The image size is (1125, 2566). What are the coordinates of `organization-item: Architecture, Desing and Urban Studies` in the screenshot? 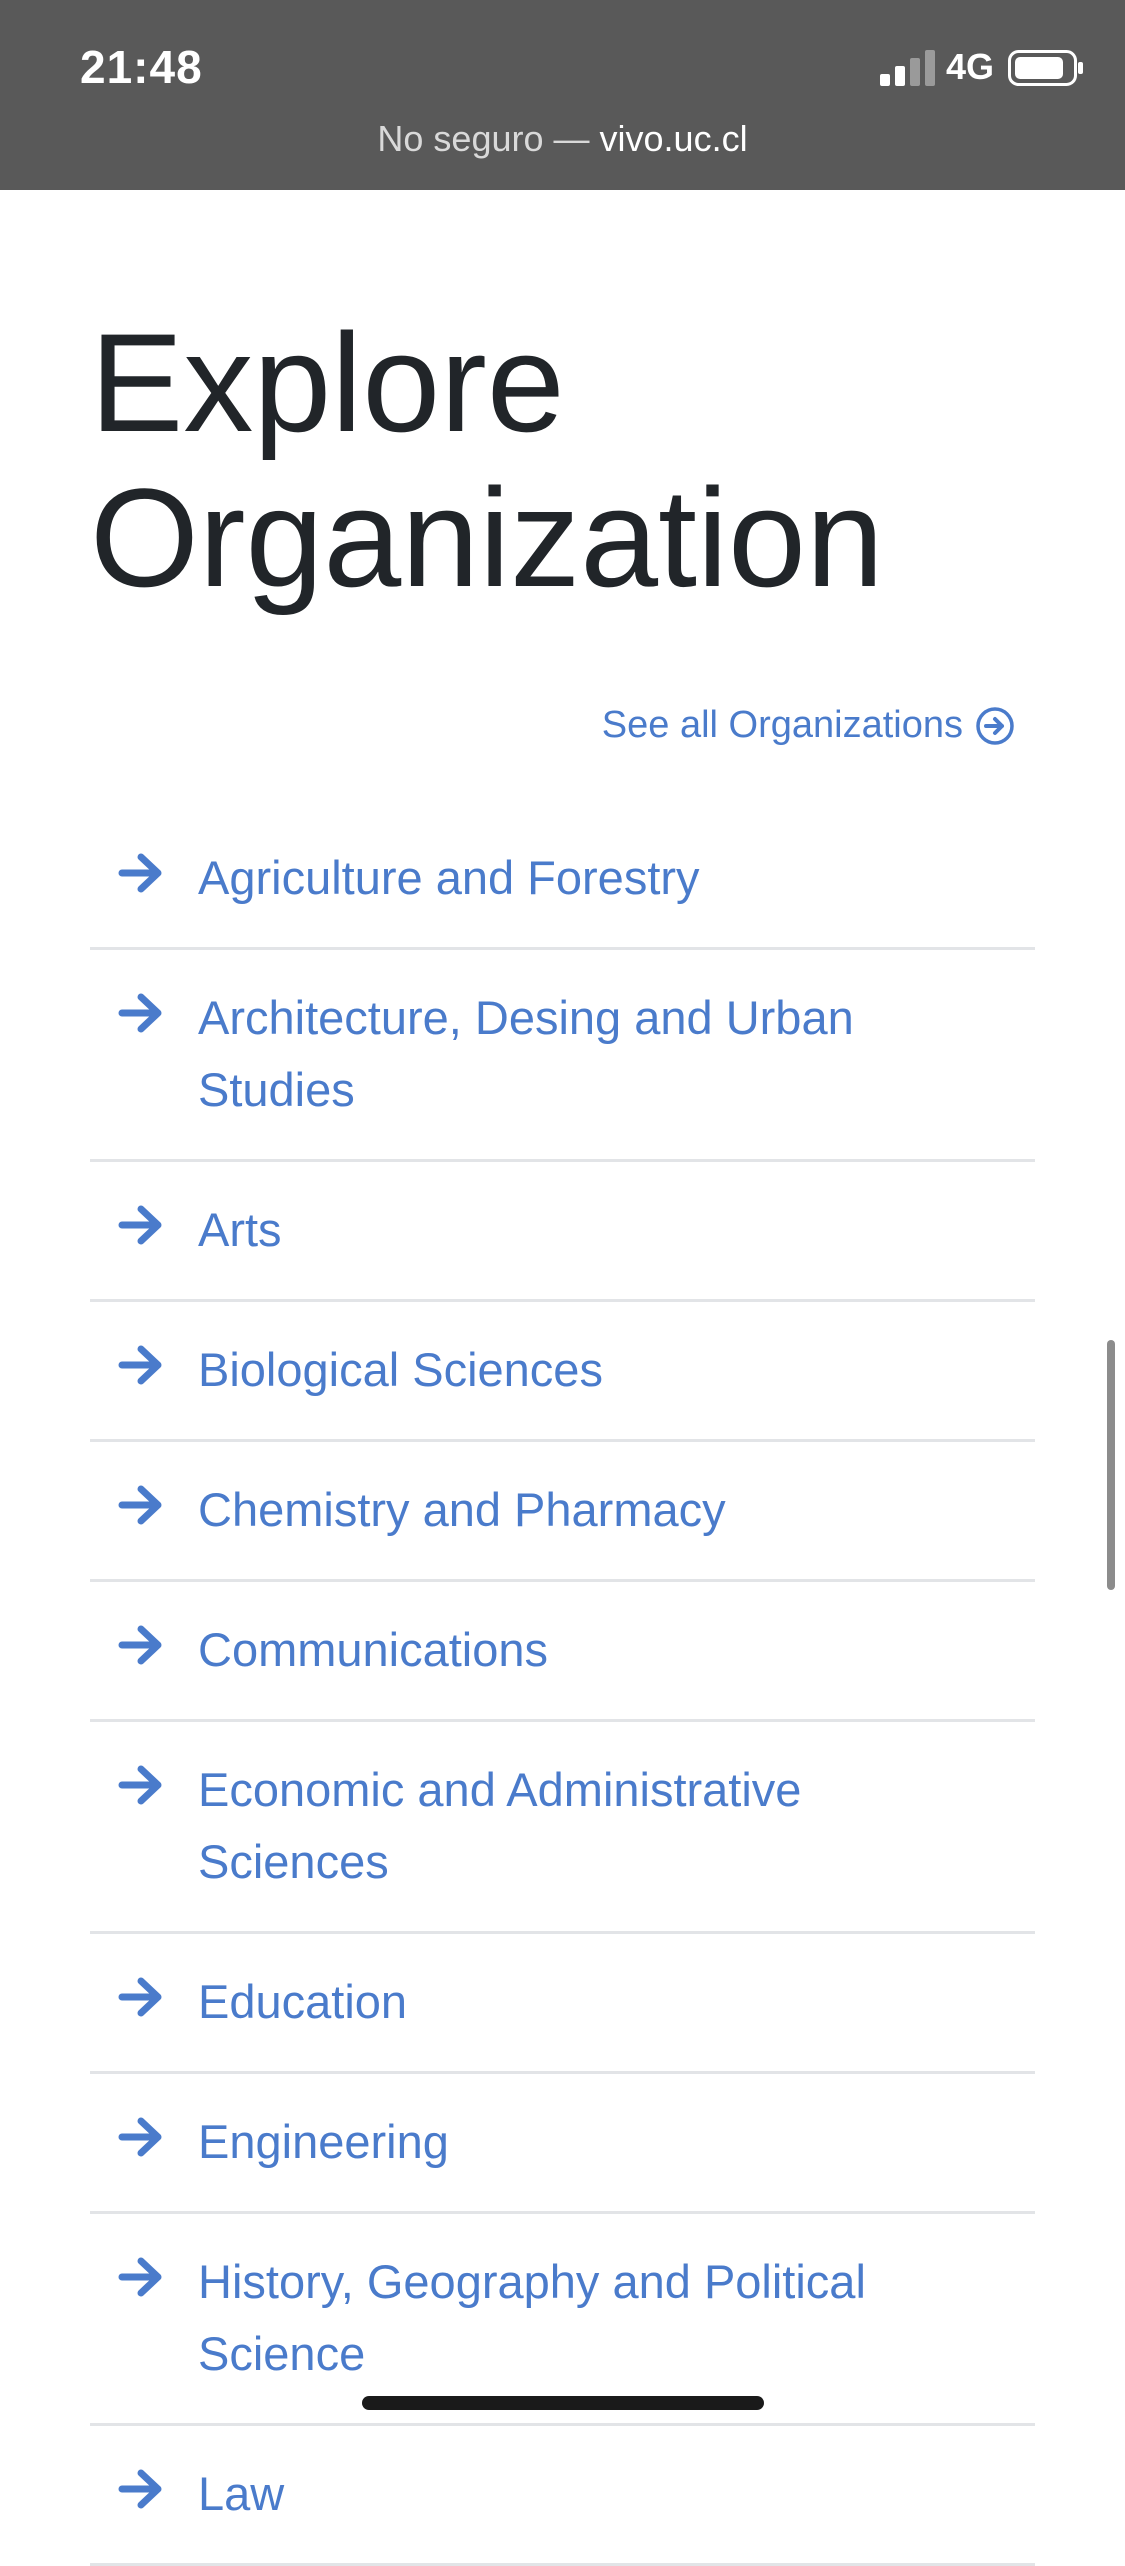 It's located at (562, 1056).